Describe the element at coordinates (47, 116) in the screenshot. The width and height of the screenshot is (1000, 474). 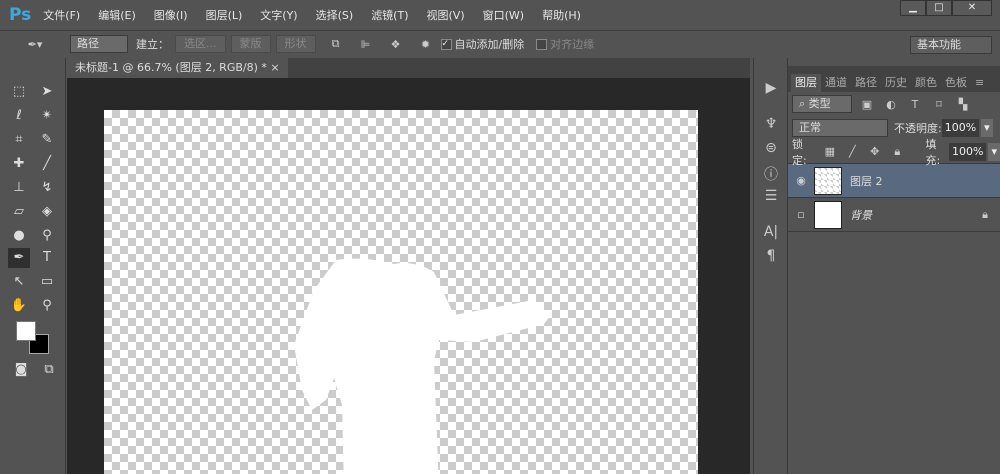
I see `magic-wand-icon: ✴` at that location.